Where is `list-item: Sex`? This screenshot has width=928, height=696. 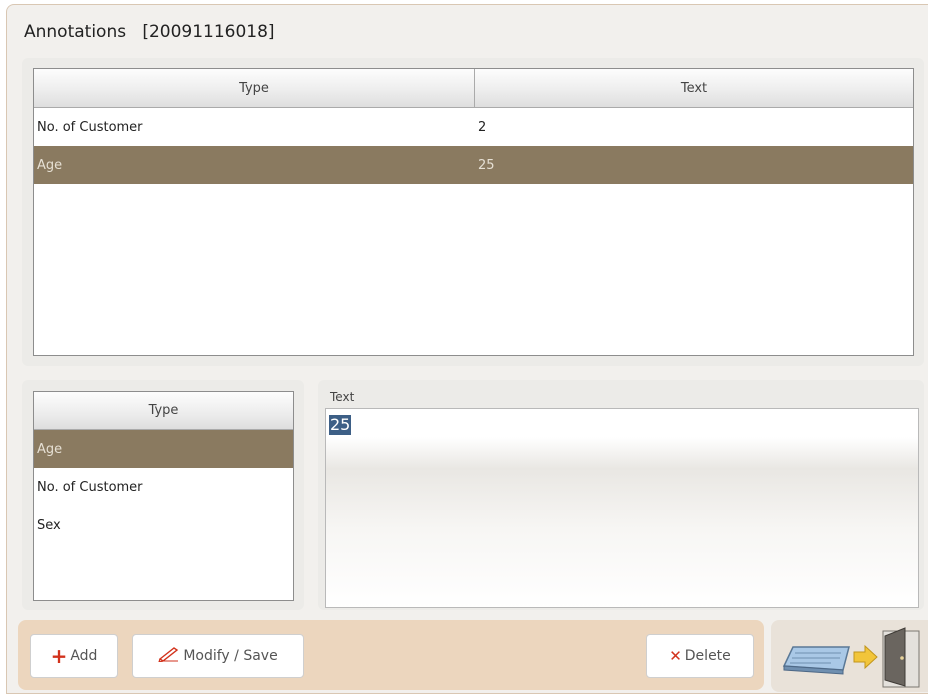
list-item: Sex is located at coordinates (163, 525).